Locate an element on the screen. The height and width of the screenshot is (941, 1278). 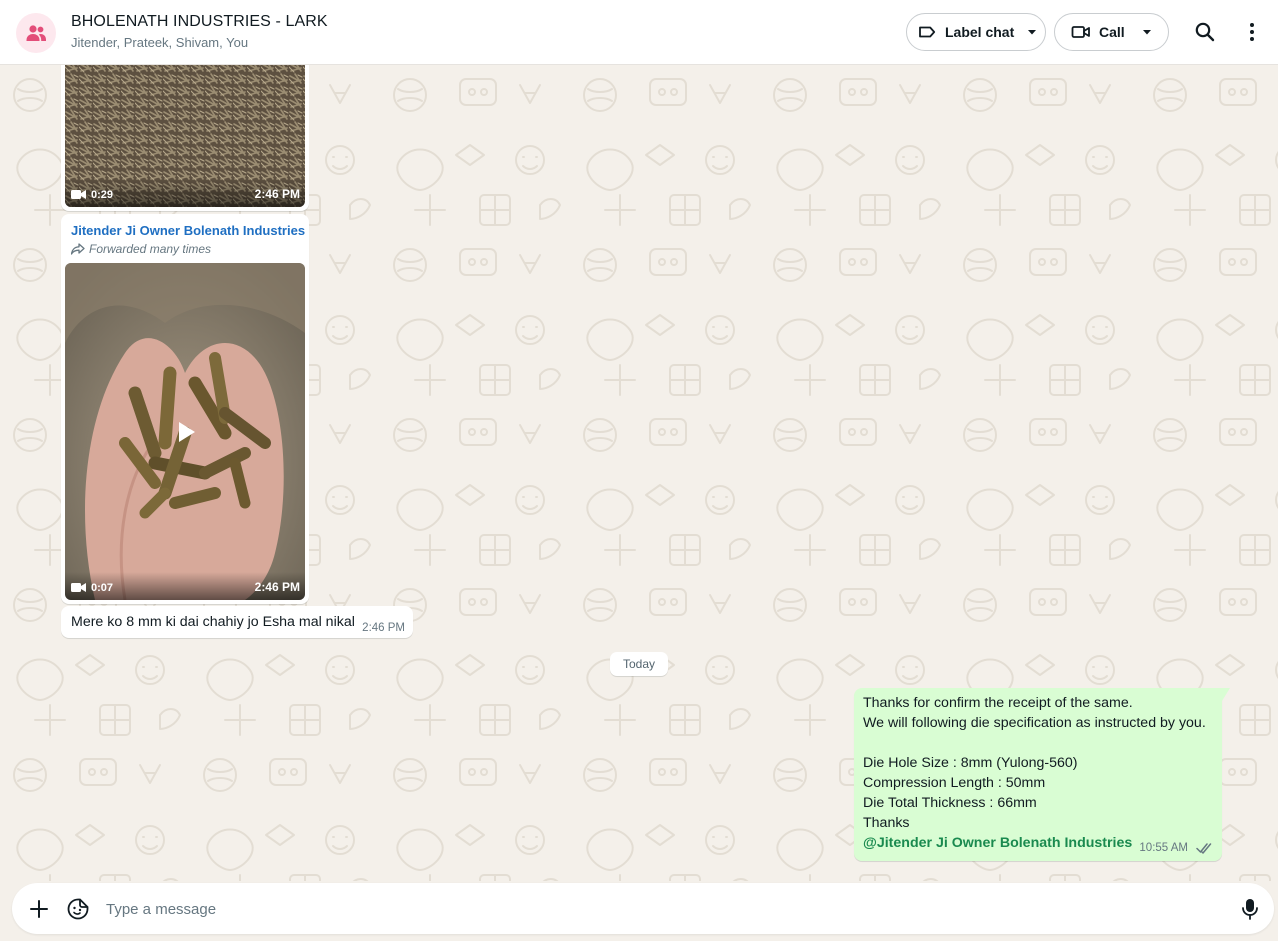
group-icon is located at coordinates (36, 33).